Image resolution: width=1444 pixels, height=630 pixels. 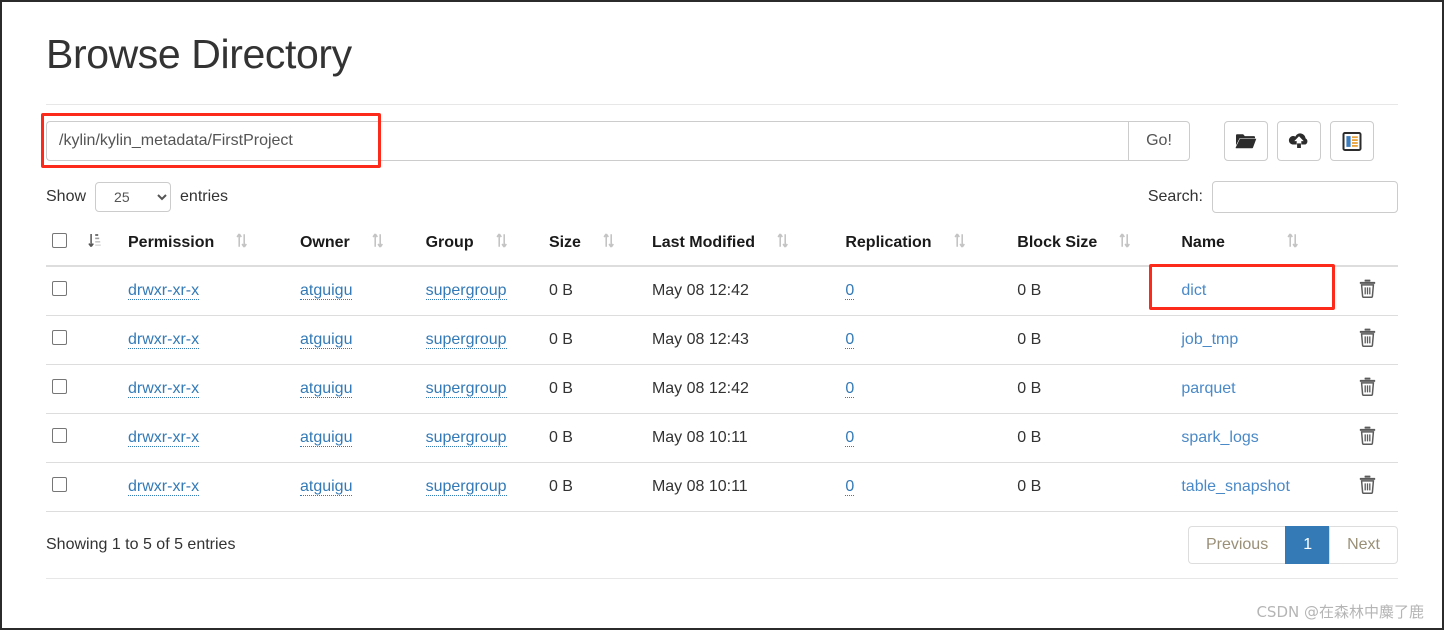 I want to click on cell-name: table_snapshot, so click(x=1257, y=487).